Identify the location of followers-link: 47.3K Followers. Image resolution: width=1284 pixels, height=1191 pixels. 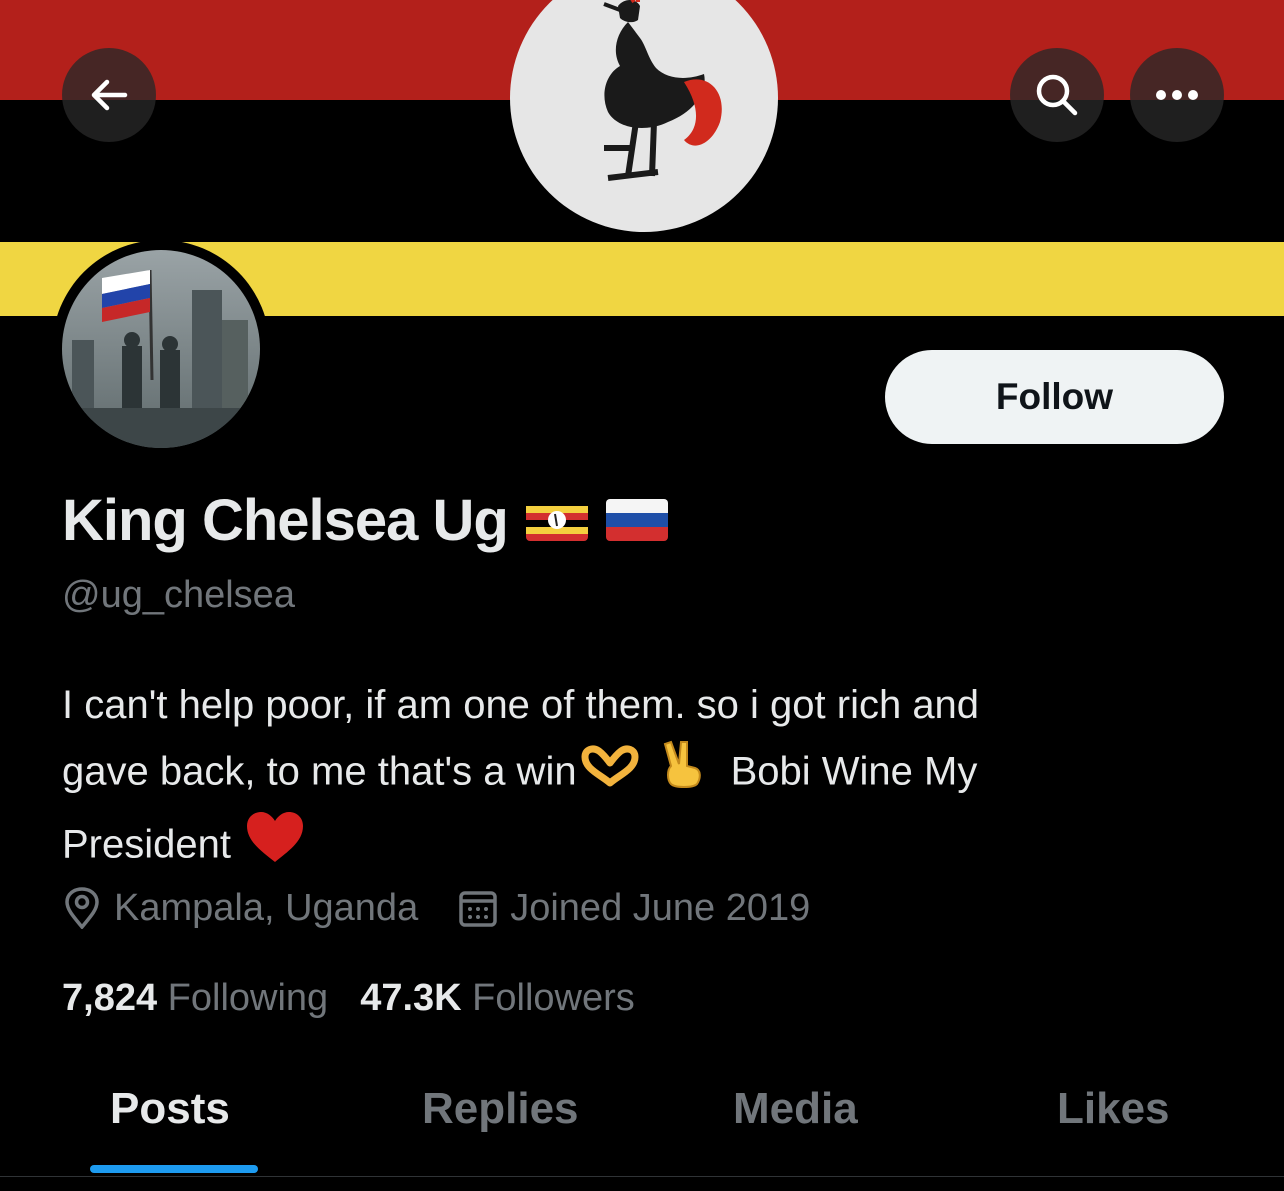
(497, 998).